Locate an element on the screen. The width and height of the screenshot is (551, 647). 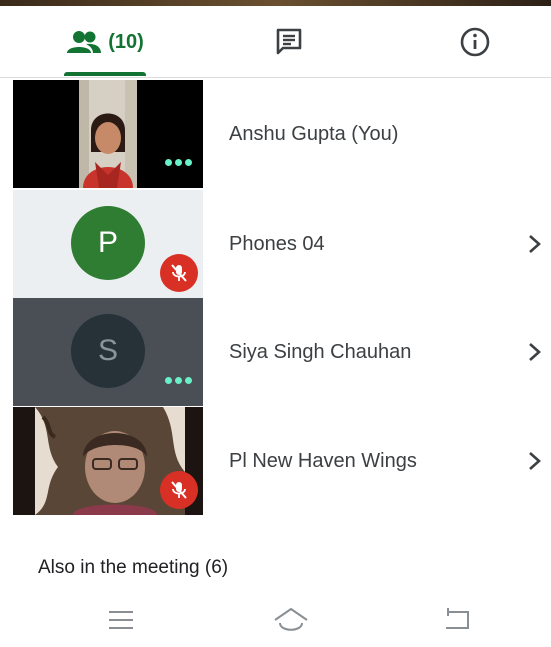
participant-avatar-tile: S is located at coordinates (108, 352).